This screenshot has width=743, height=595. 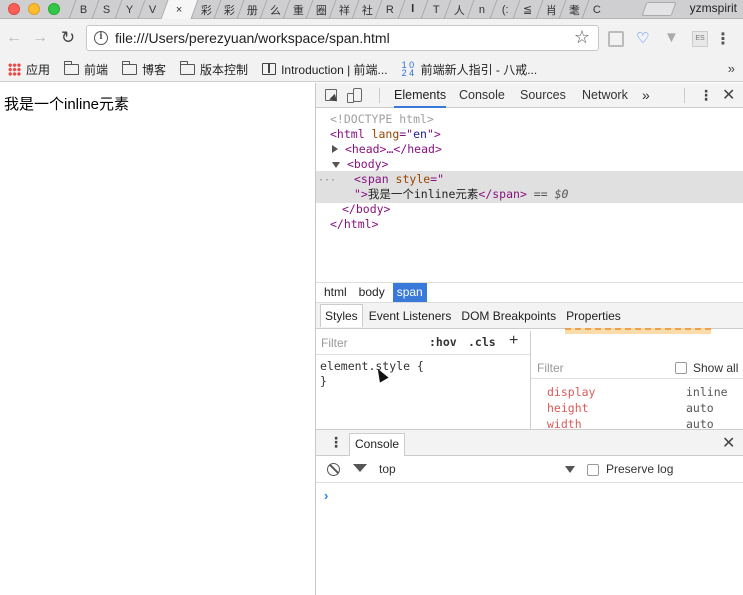 What do you see at coordinates (371, 9) in the screenshot?
I see `tab-strip: B S Y V × 彩彩册么重圈祥社 R 𝐈 T 人 n (: ≦ 肖耄 C yzmspirit` at bounding box center [371, 9].